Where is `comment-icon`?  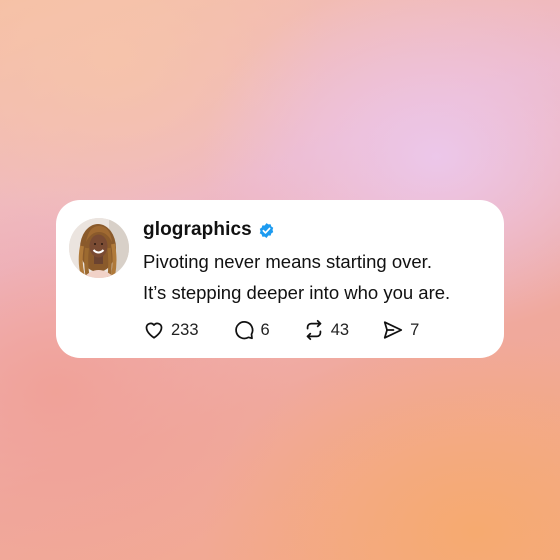
comment-icon is located at coordinates (244, 330).